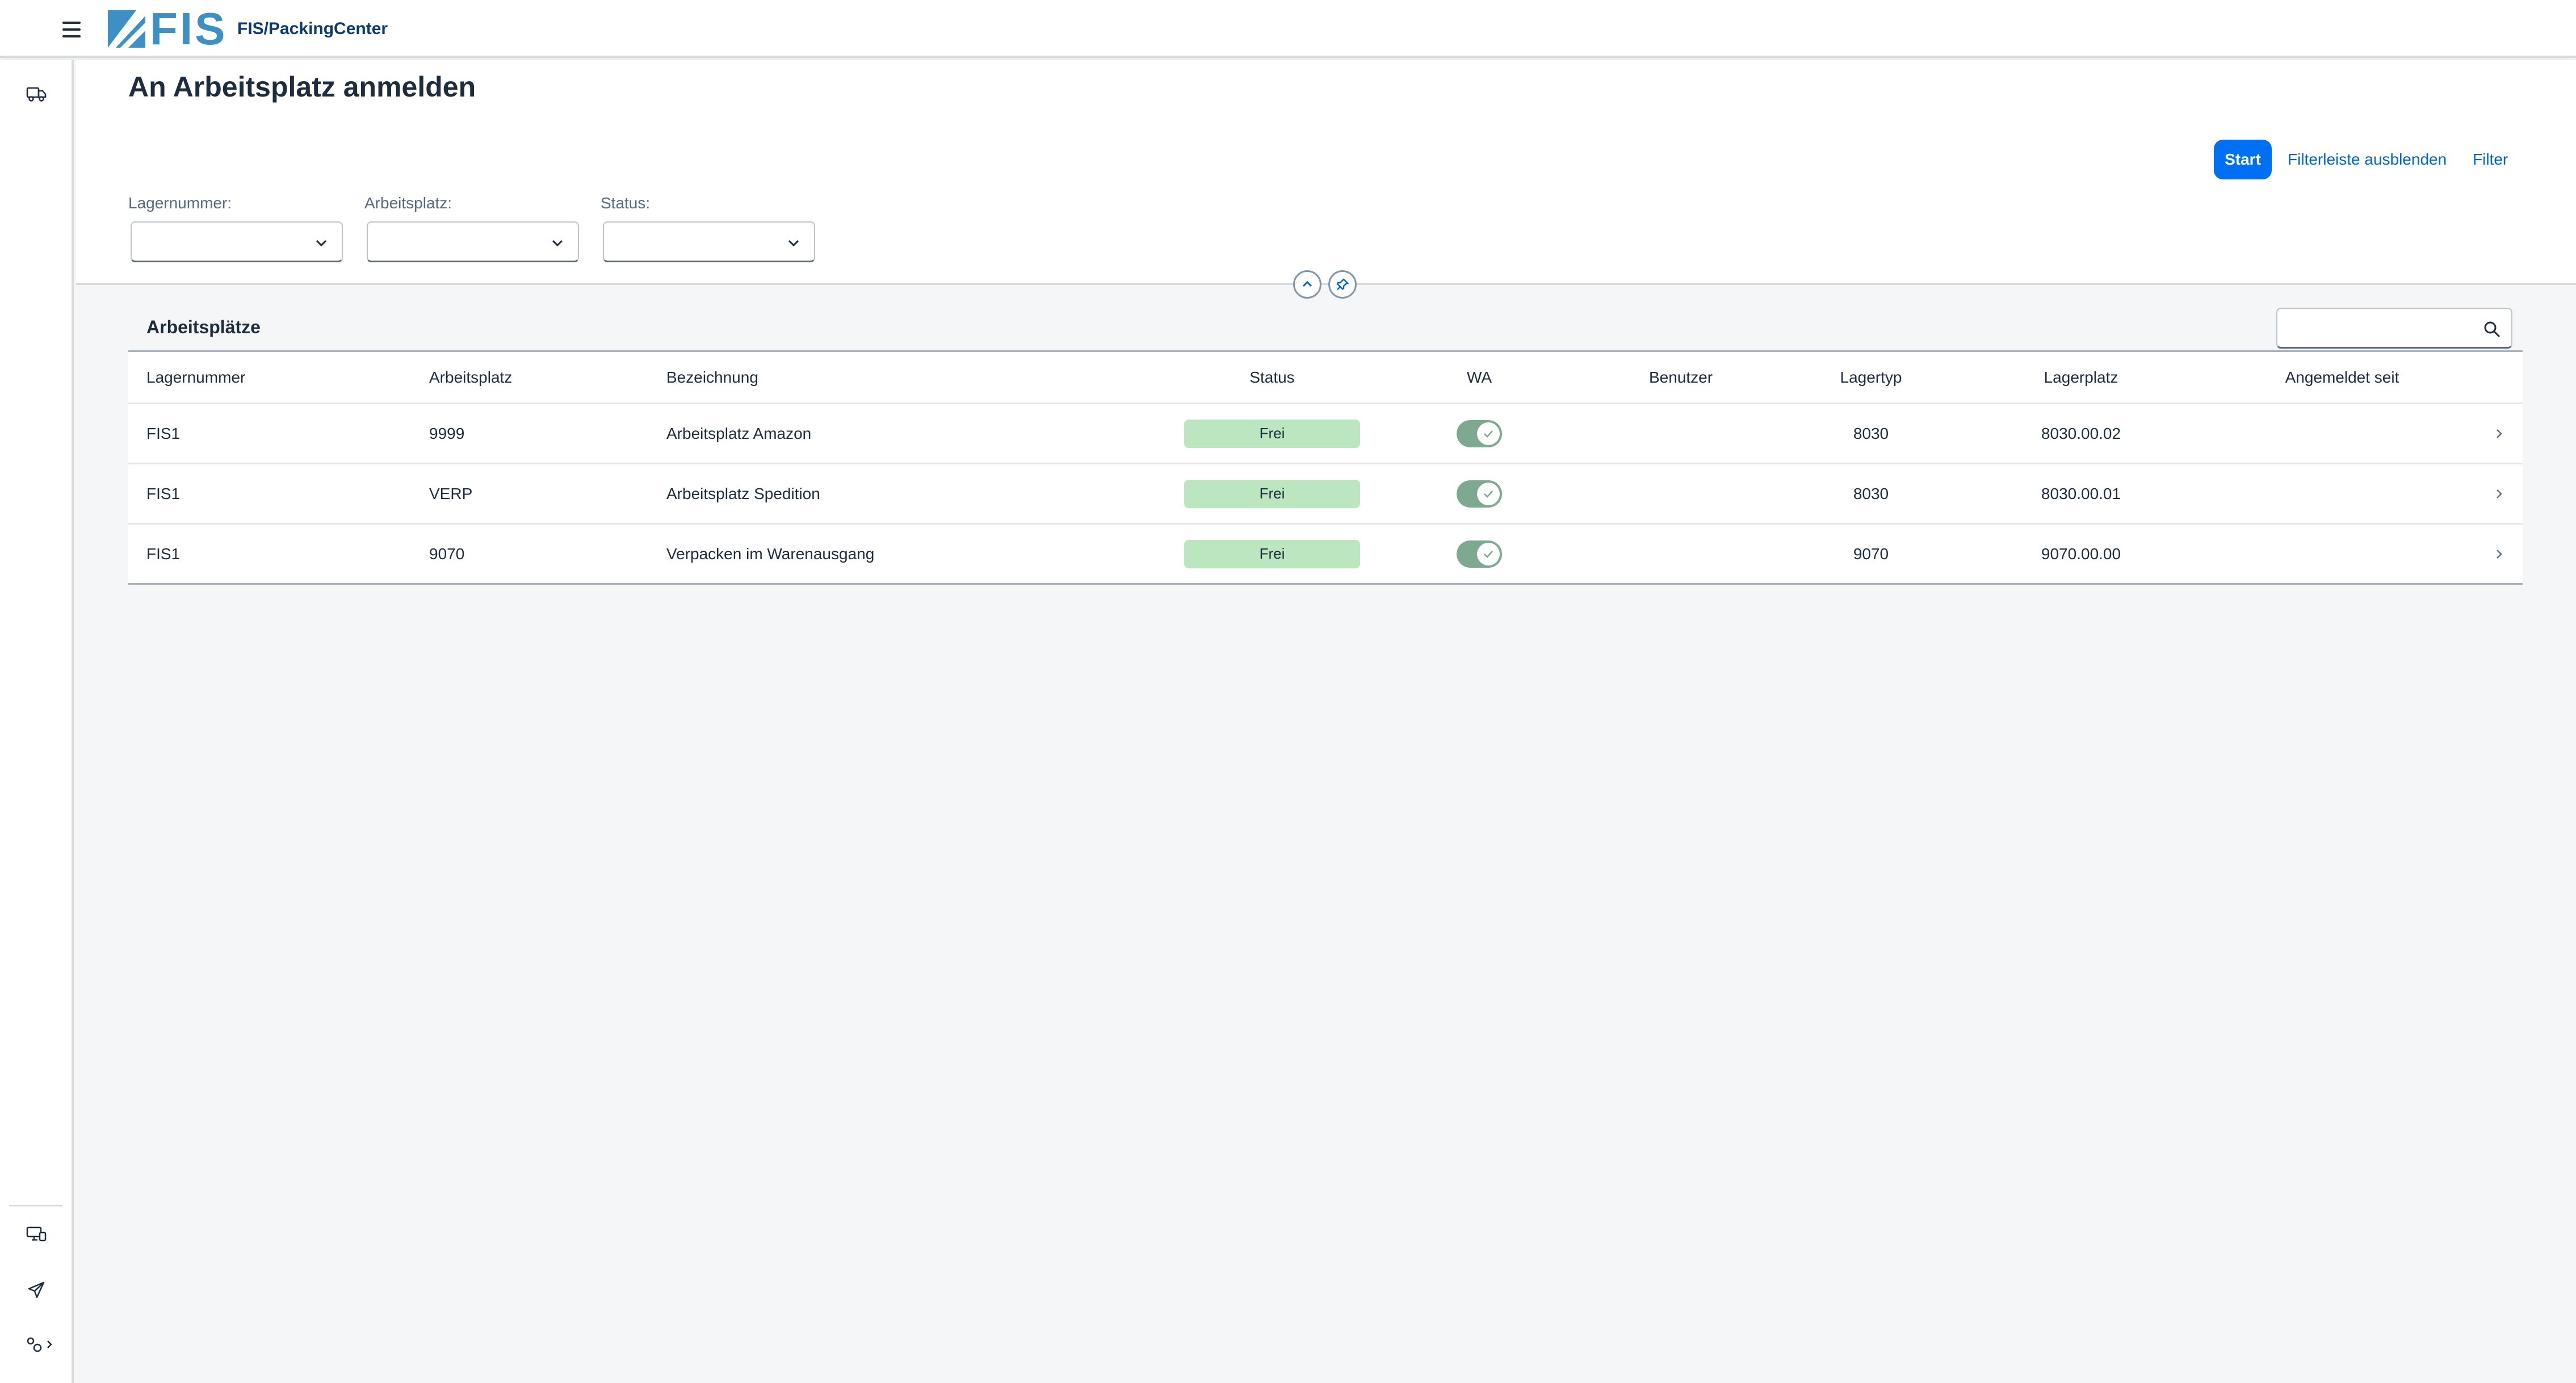 The image size is (2576, 1383). What do you see at coordinates (37, 722) in the screenshot?
I see `side-navigation` at bounding box center [37, 722].